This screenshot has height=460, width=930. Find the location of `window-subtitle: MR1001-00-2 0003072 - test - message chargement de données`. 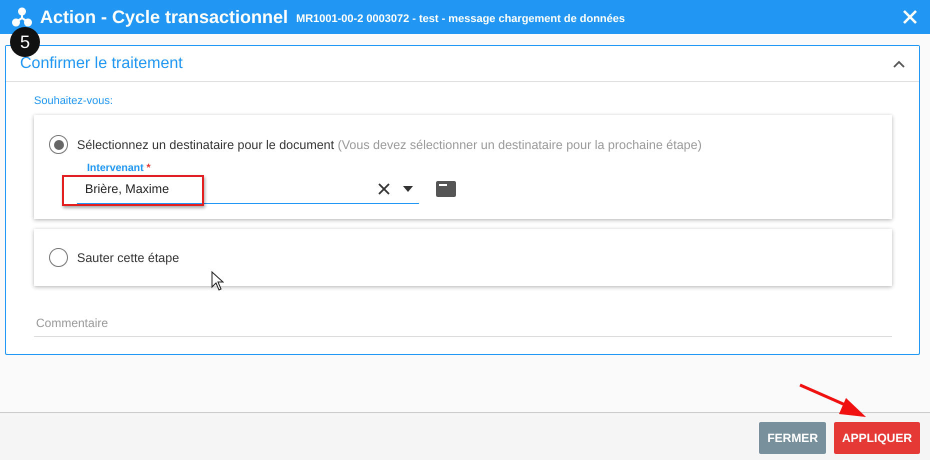

window-subtitle: MR1001-00-2 0003072 - test - message chargement de données is located at coordinates (460, 18).